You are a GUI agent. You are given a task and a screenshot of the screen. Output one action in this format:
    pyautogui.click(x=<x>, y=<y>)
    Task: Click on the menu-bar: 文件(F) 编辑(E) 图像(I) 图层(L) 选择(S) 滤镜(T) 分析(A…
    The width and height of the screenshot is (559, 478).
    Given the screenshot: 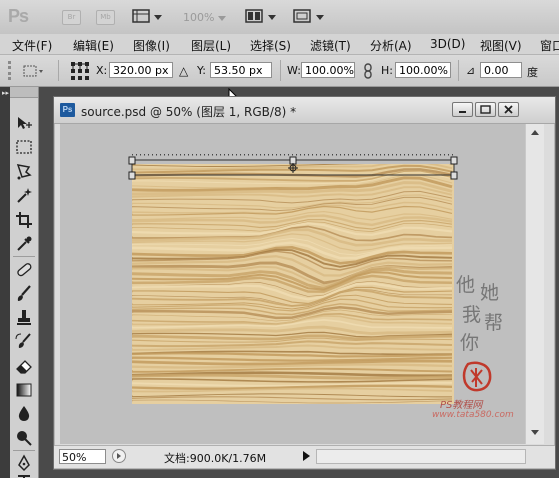 What is the action you would take?
    pyautogui.click(x=279, y=44)
    